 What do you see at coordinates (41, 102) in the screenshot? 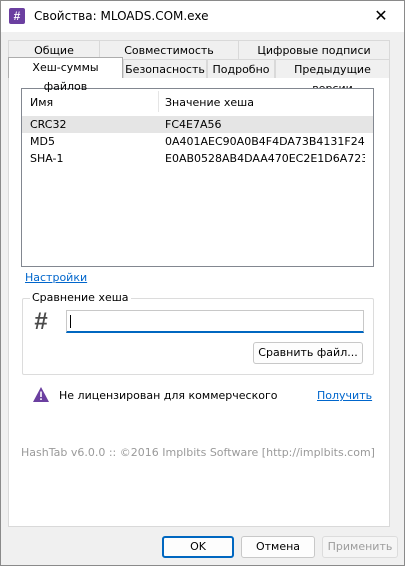
I see `column-header-name: Имя` at bounding box center [41, 102].